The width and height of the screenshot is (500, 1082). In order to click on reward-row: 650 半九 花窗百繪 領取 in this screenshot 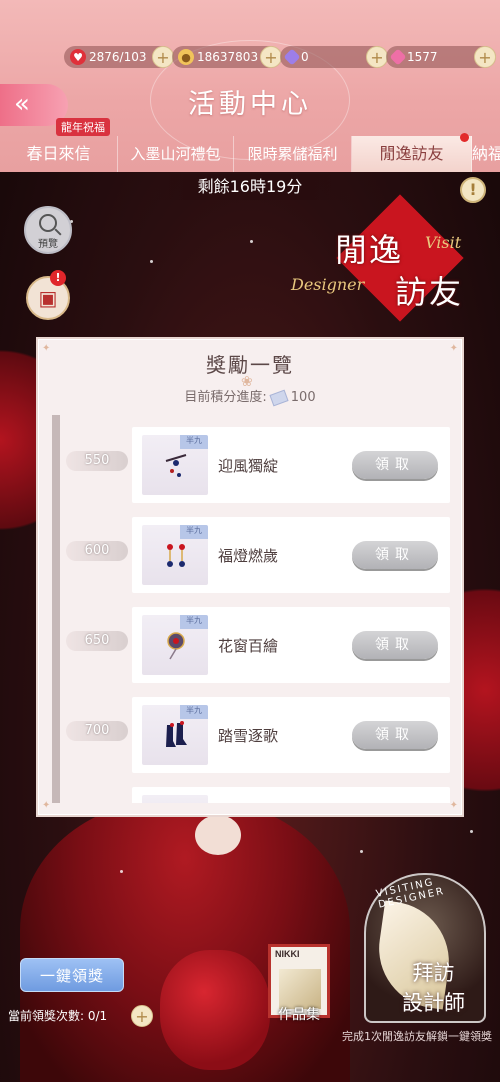, I will do `click(251, 645)`.